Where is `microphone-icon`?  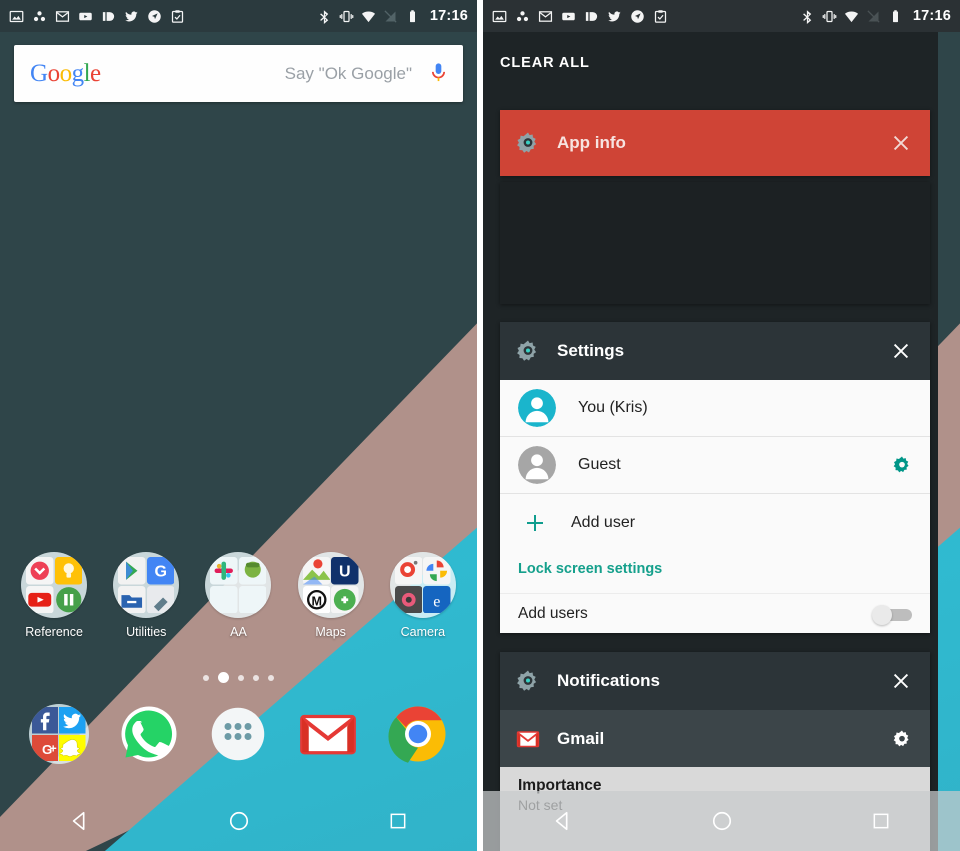
microphone-icon is located at coordinates (438, 74).